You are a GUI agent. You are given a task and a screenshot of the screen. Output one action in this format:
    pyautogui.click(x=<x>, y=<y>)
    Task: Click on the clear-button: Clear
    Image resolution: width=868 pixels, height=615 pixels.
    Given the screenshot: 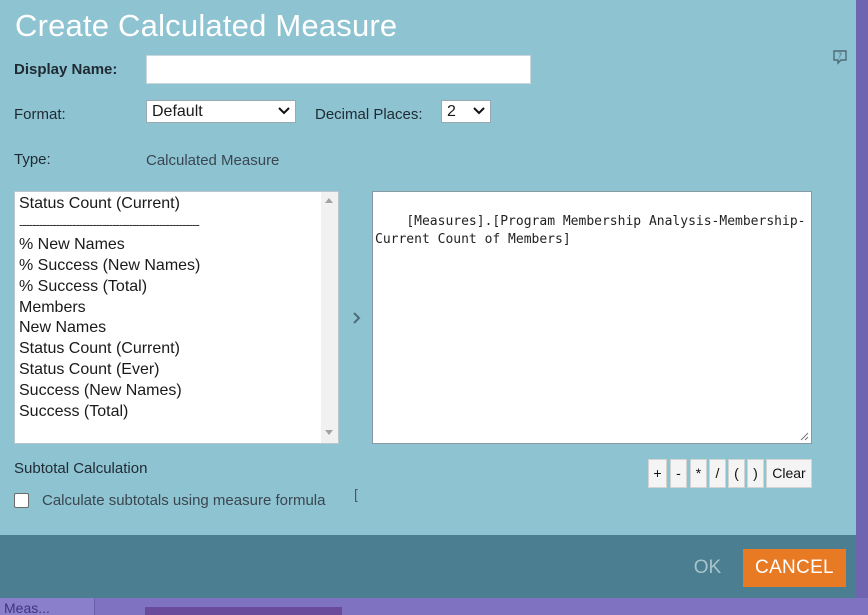 What is the action you would take?
    pyautogui.click(x=789, y=473)
    